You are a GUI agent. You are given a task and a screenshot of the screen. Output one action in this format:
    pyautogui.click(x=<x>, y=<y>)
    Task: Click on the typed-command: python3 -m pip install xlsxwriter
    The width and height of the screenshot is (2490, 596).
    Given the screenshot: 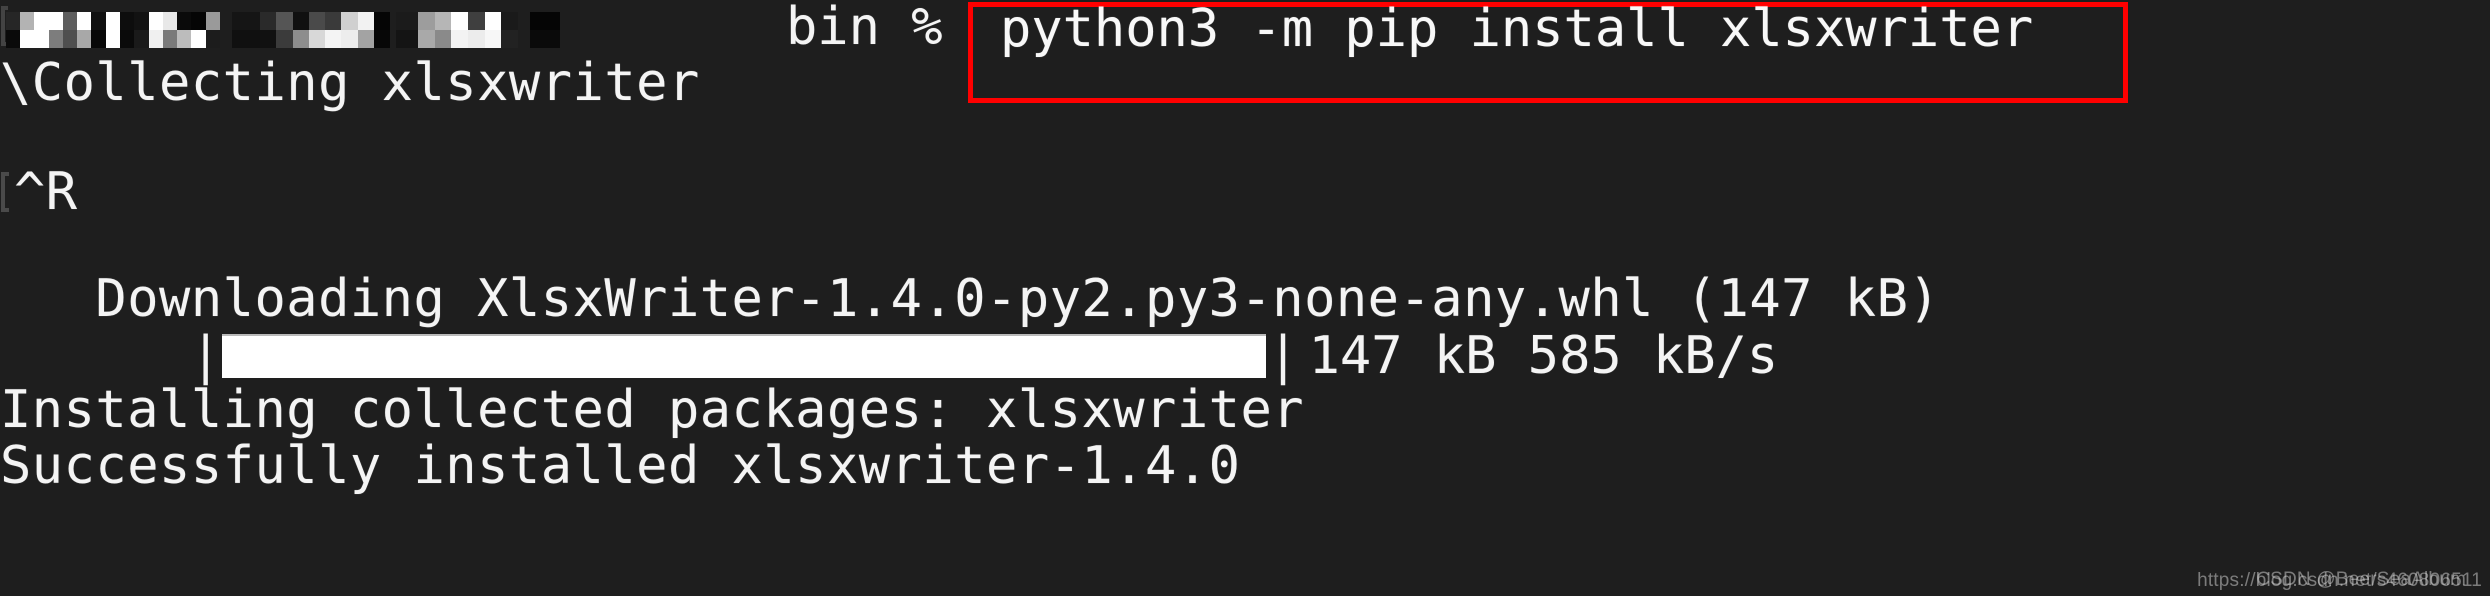 What is the action you would take?
    pyautogui.click(x=1516, y=29)
    